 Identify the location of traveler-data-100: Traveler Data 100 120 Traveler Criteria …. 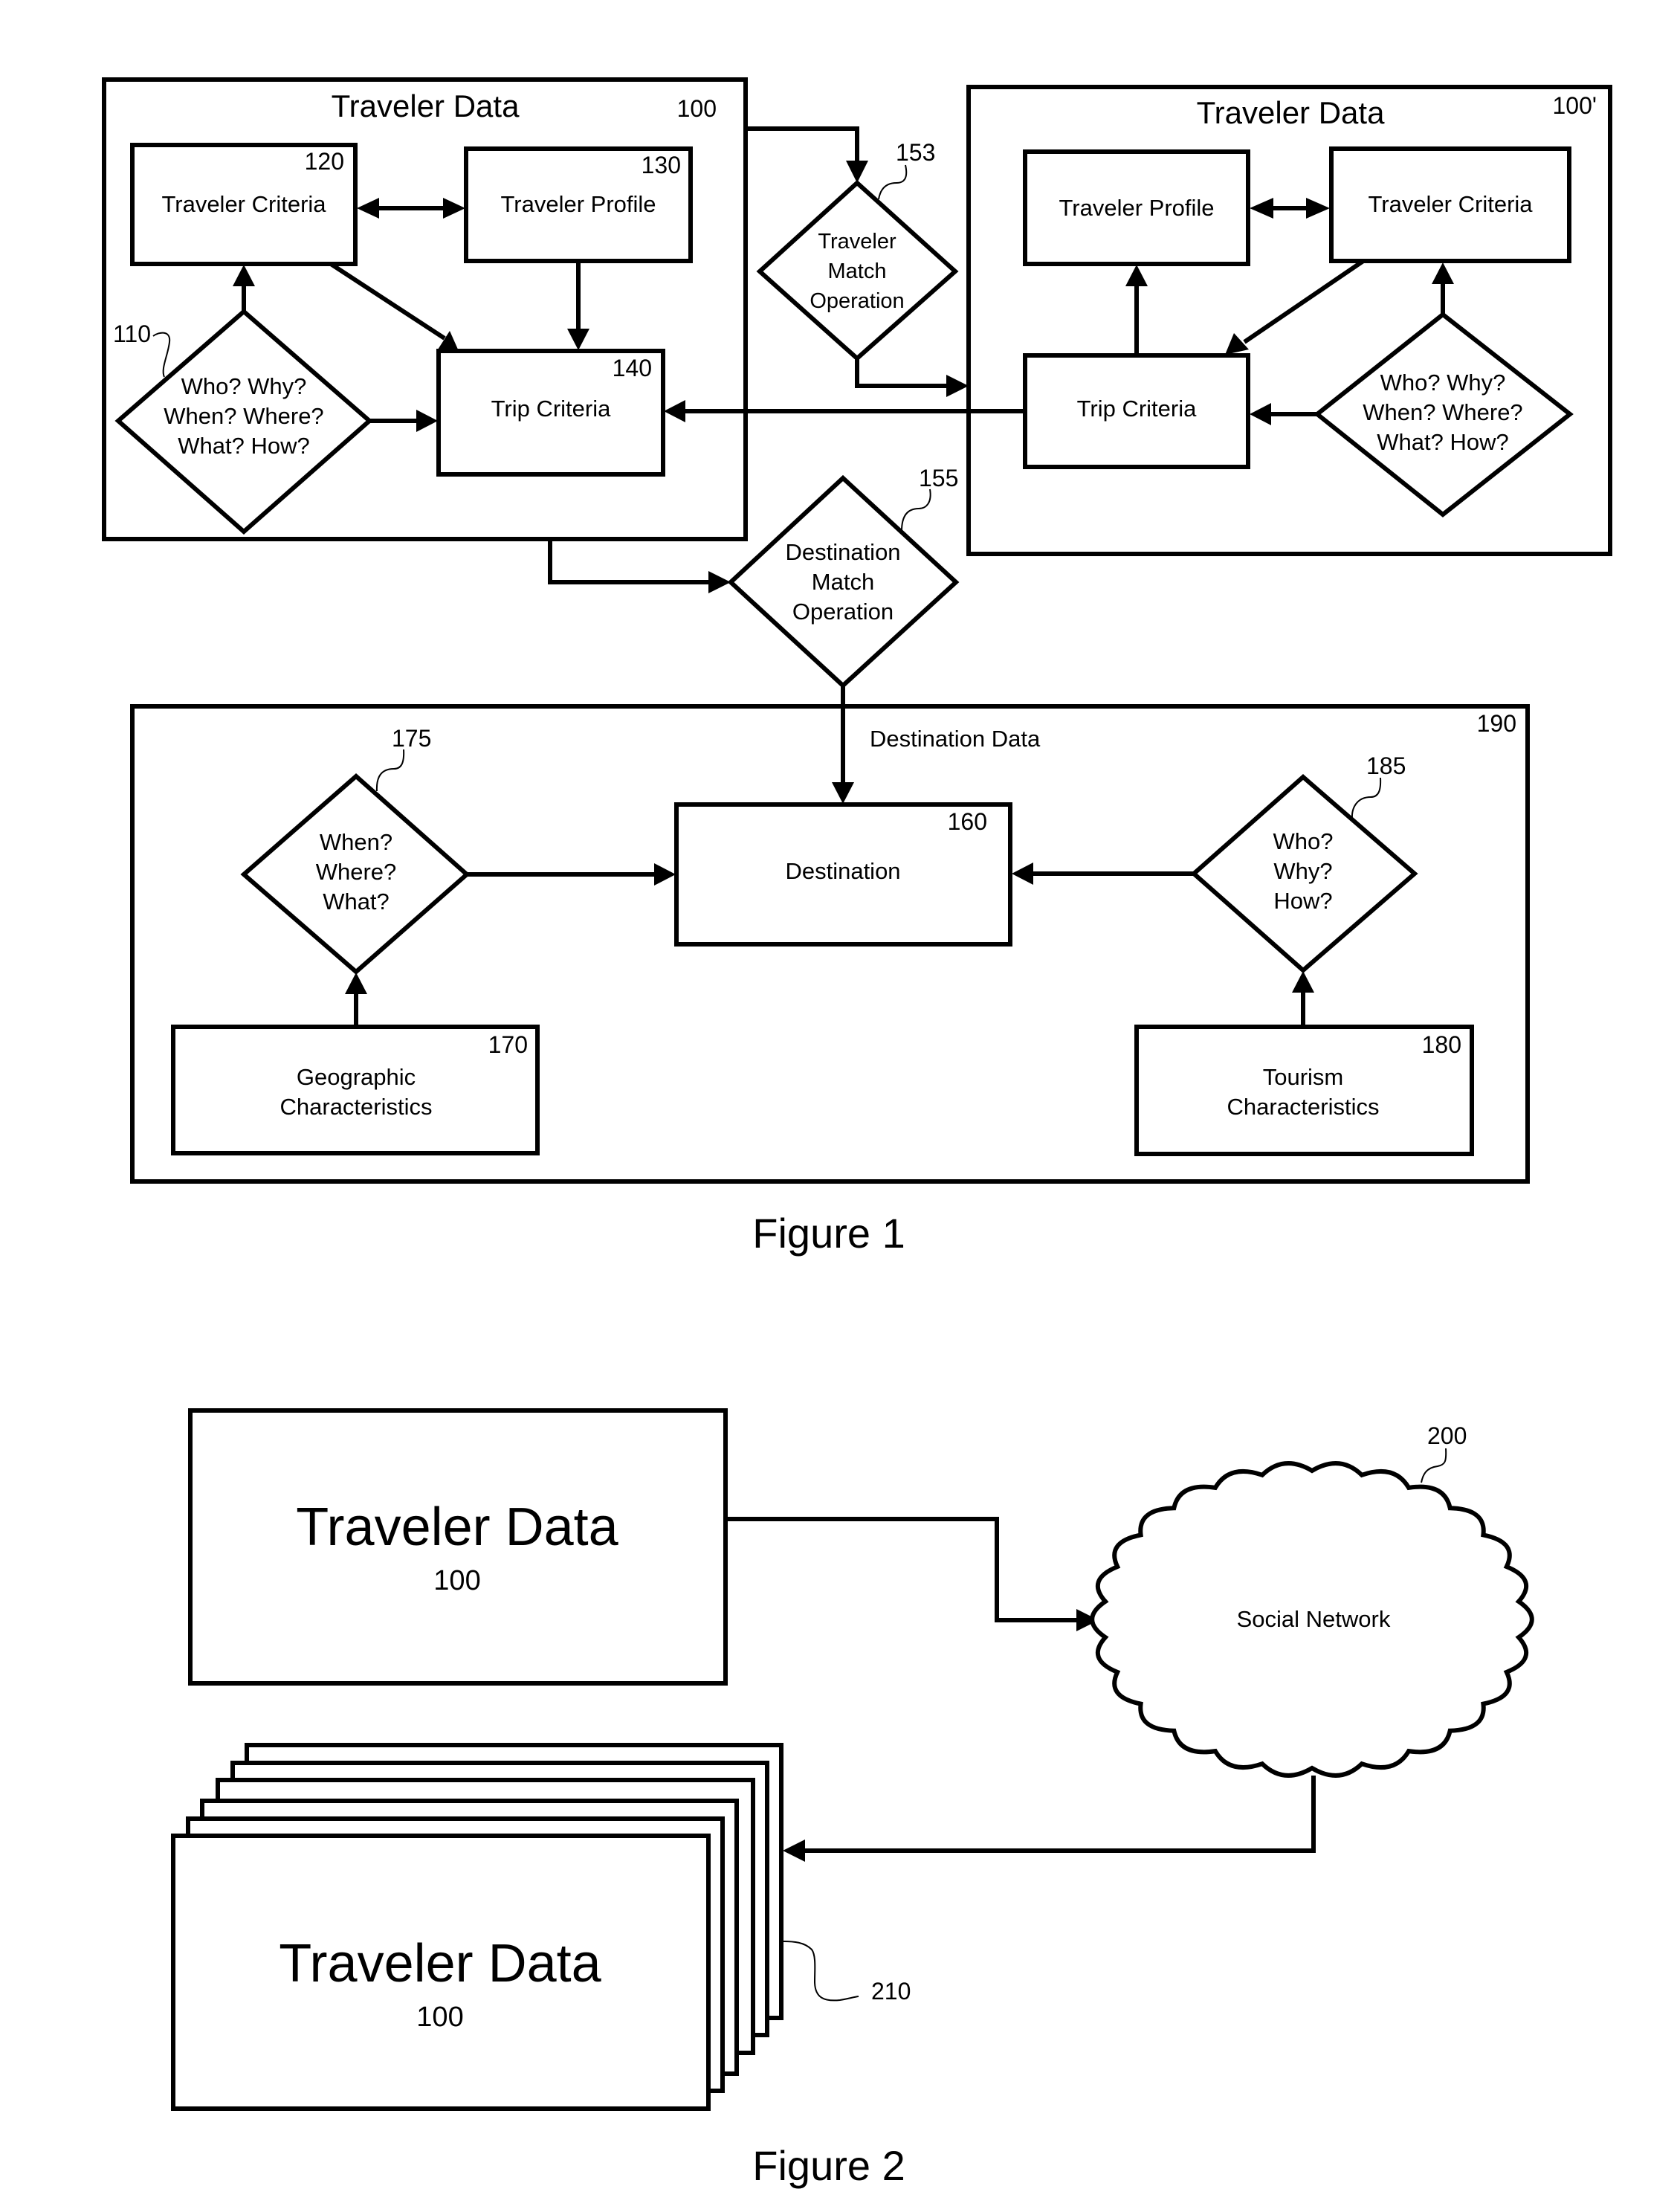
(425, 309).